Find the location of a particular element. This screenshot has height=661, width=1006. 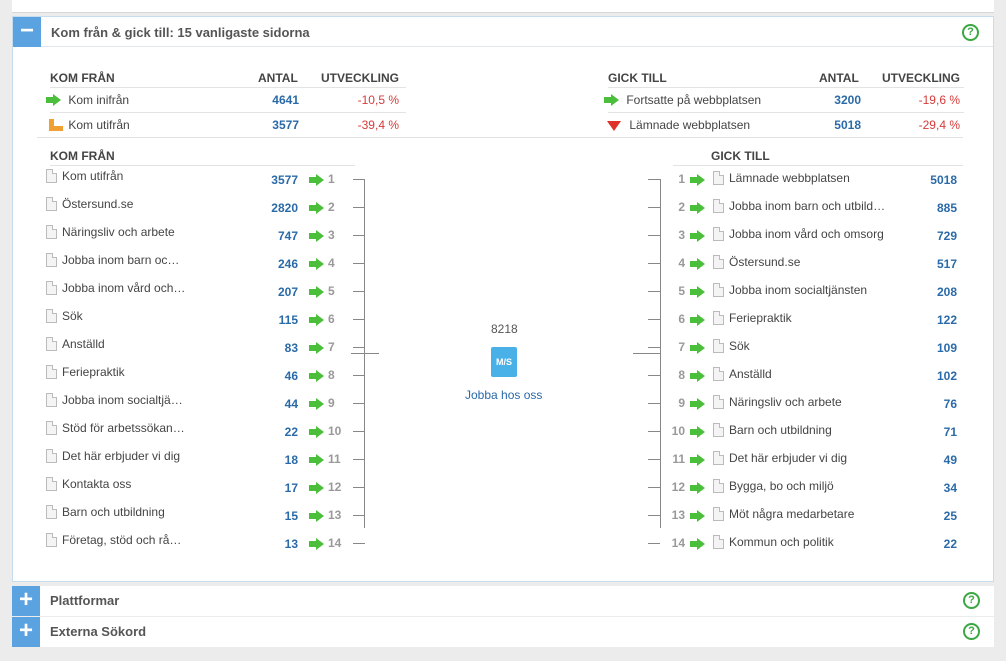

to-count: 109 is located at coordinates (946, 348).